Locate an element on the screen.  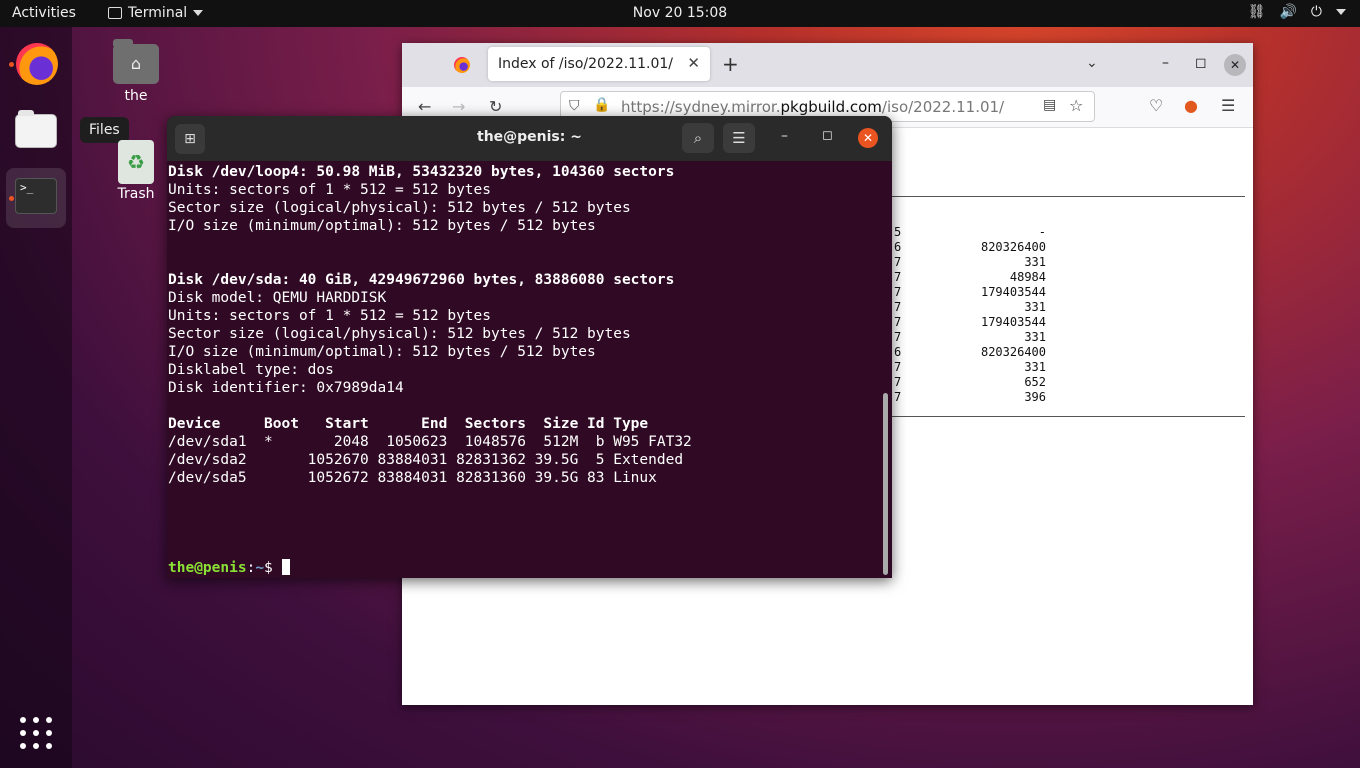
hamburger-menu-icon: ☰ is located at coordinates (1228, 105).